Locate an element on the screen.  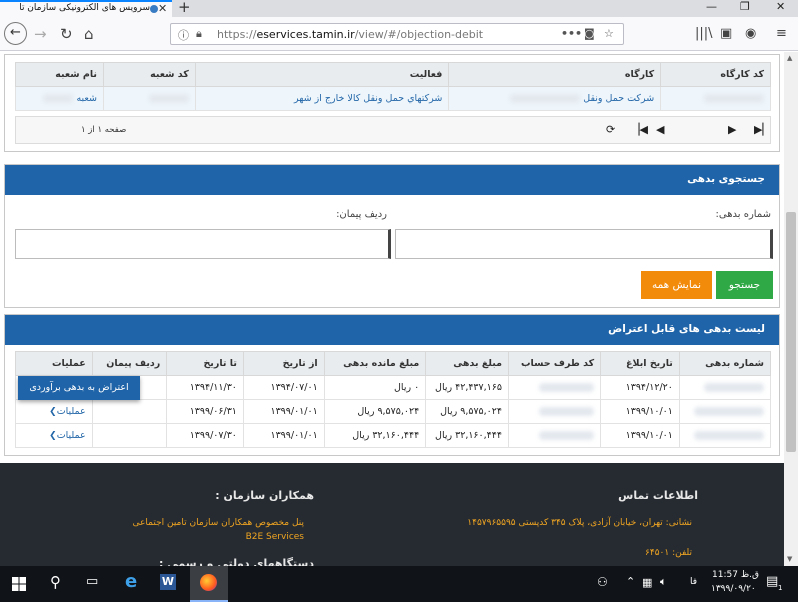
search-button: جستجو is located at coordinates (744, 285).